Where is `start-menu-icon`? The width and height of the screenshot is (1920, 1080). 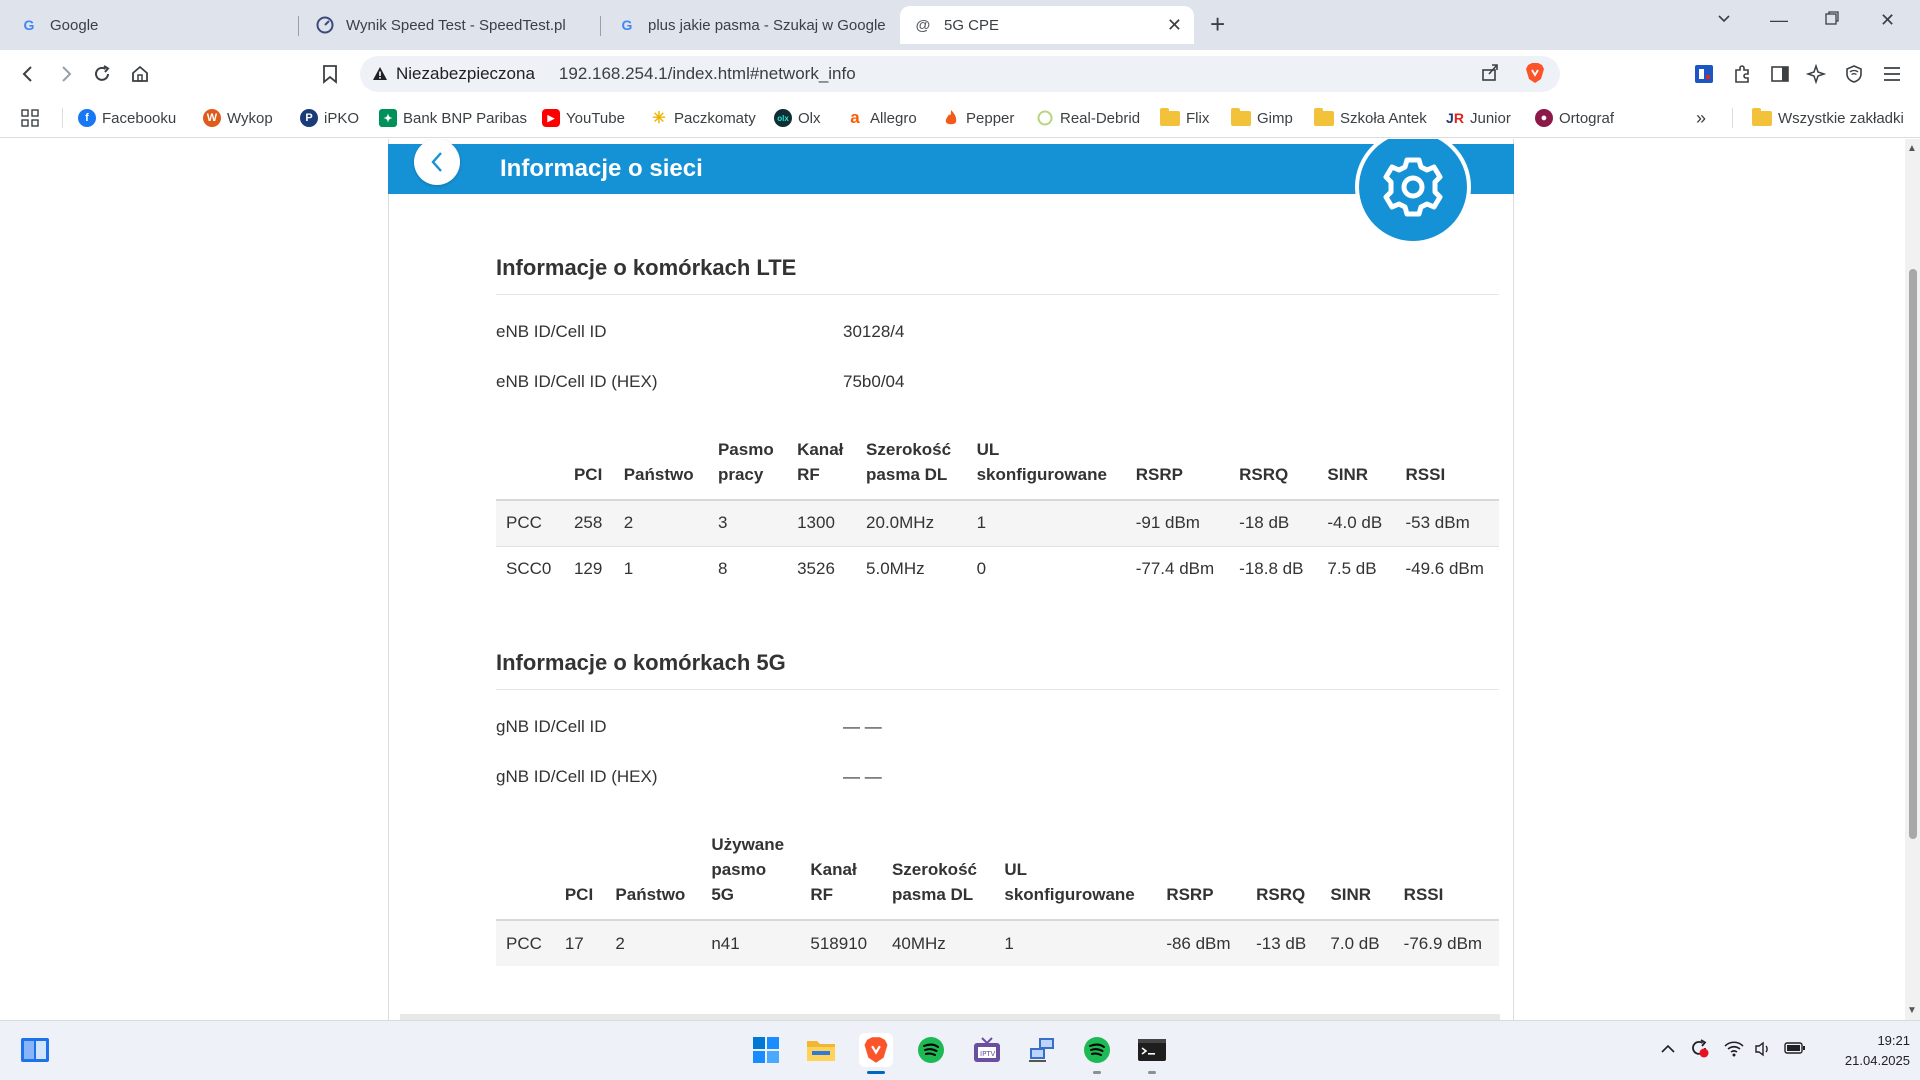 start-menu-icon is located at coordinates (766, 1050).